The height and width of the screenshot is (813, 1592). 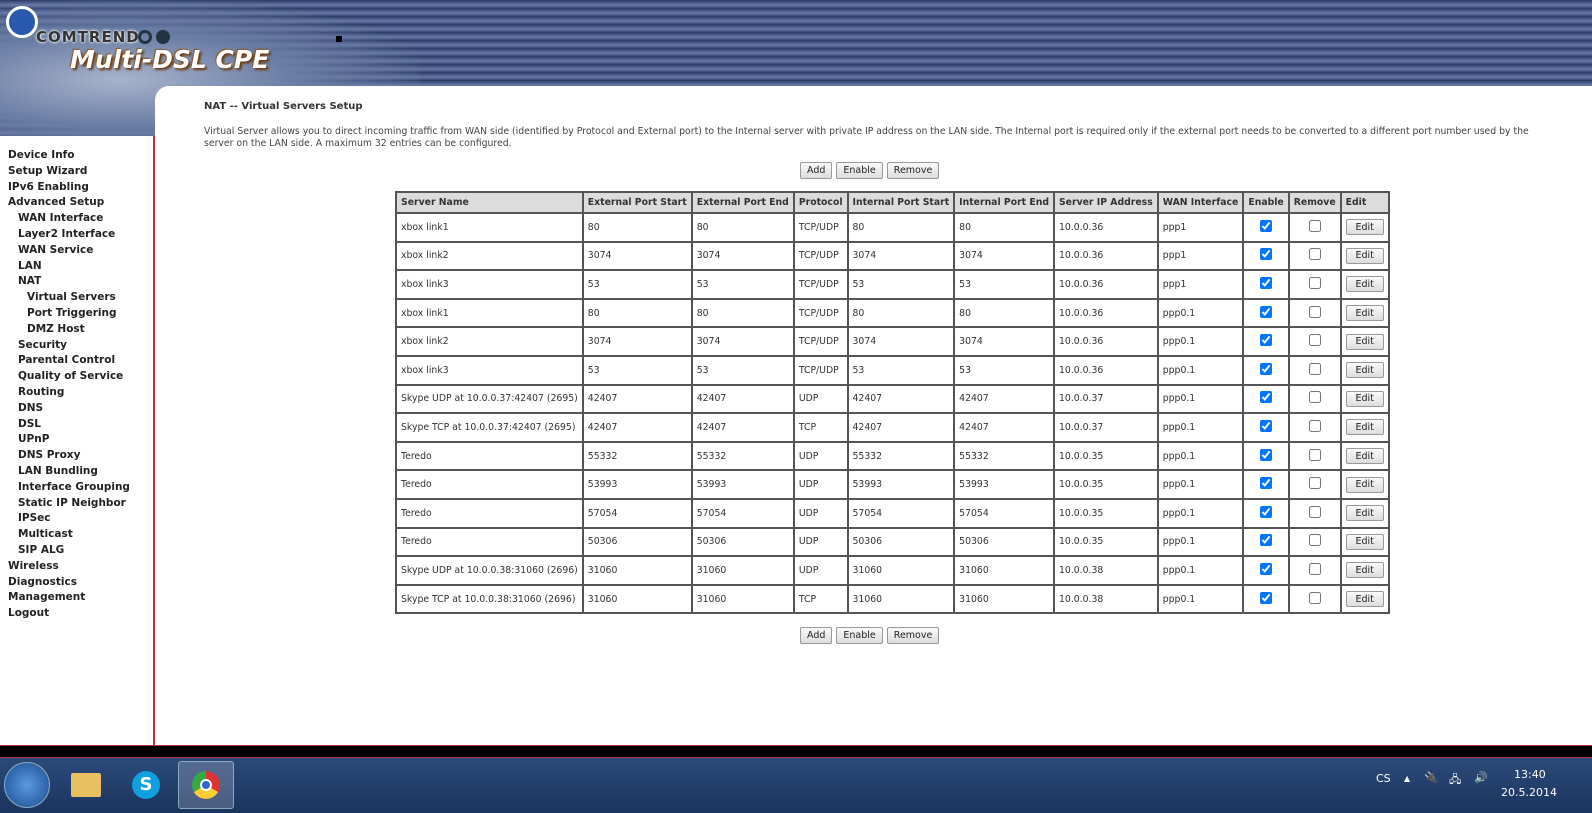 I want to click on sidebar-item-static-ip-neighbor: Static IP Neighbor, so click(x=76, y=504).